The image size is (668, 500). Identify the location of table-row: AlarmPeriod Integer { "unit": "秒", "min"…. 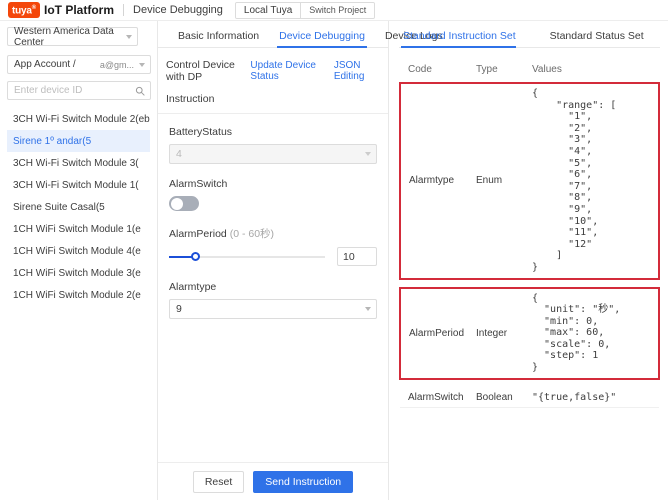
(529, 333).